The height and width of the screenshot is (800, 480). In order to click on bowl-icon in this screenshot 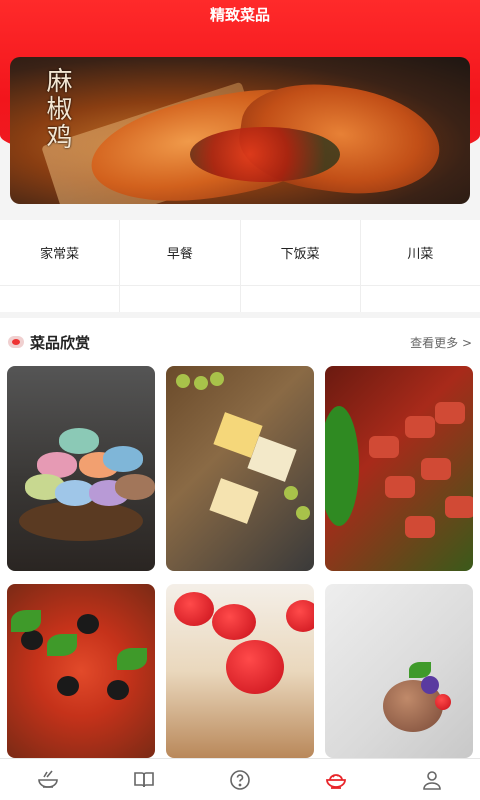, I will do `click(48, 778)`.